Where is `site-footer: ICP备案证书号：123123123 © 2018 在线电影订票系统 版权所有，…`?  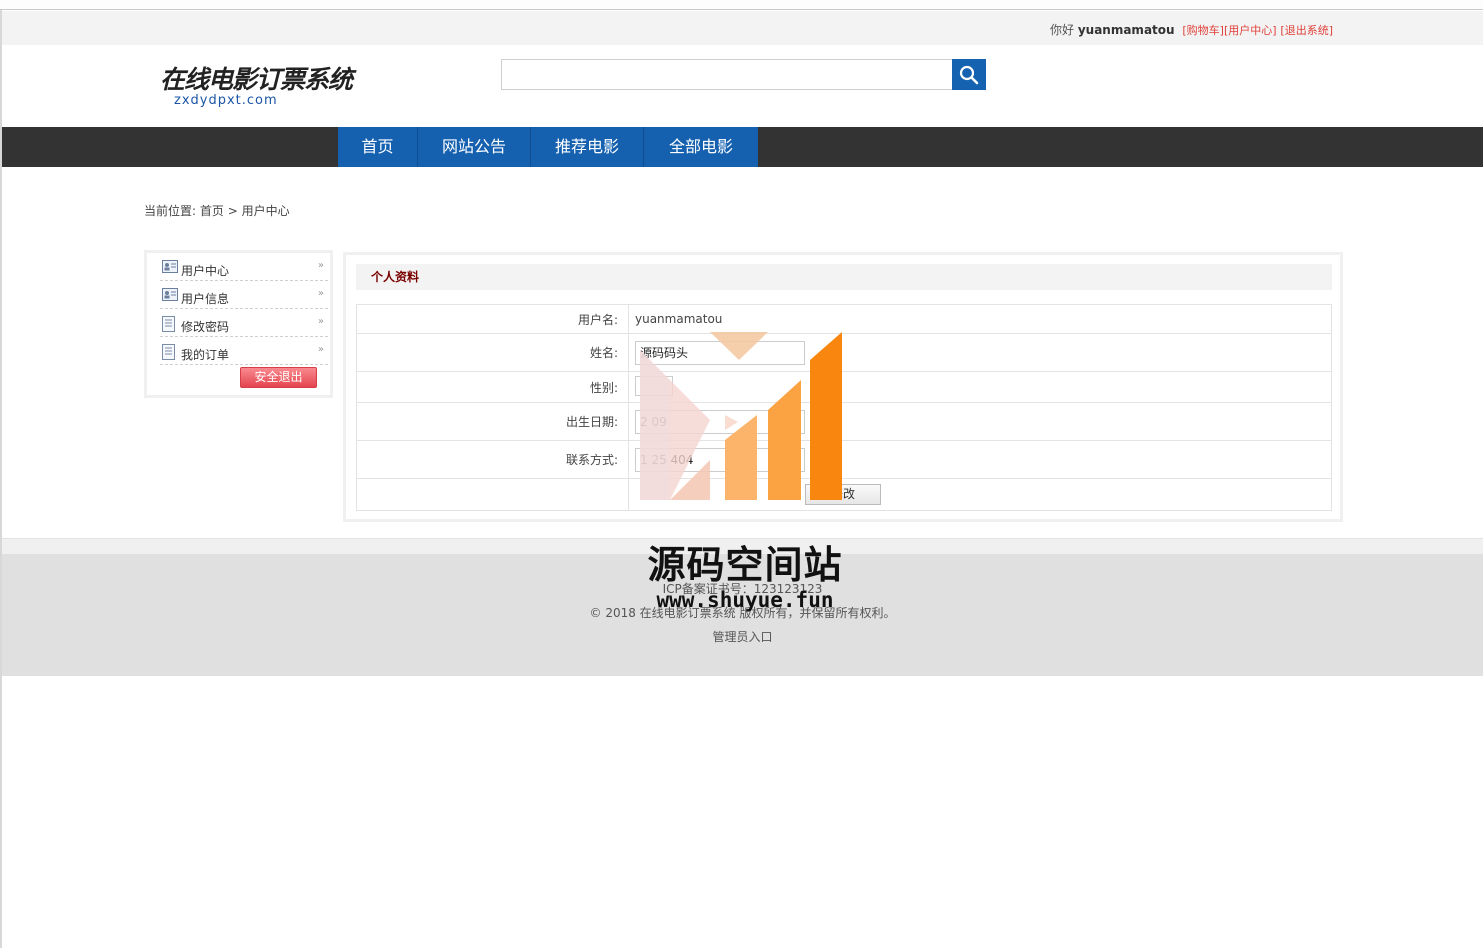 site-footer: ICP备案证书号：123123123 © 2018 在线电影订票系统 版权所有，… is located at coordinates (742, 615).